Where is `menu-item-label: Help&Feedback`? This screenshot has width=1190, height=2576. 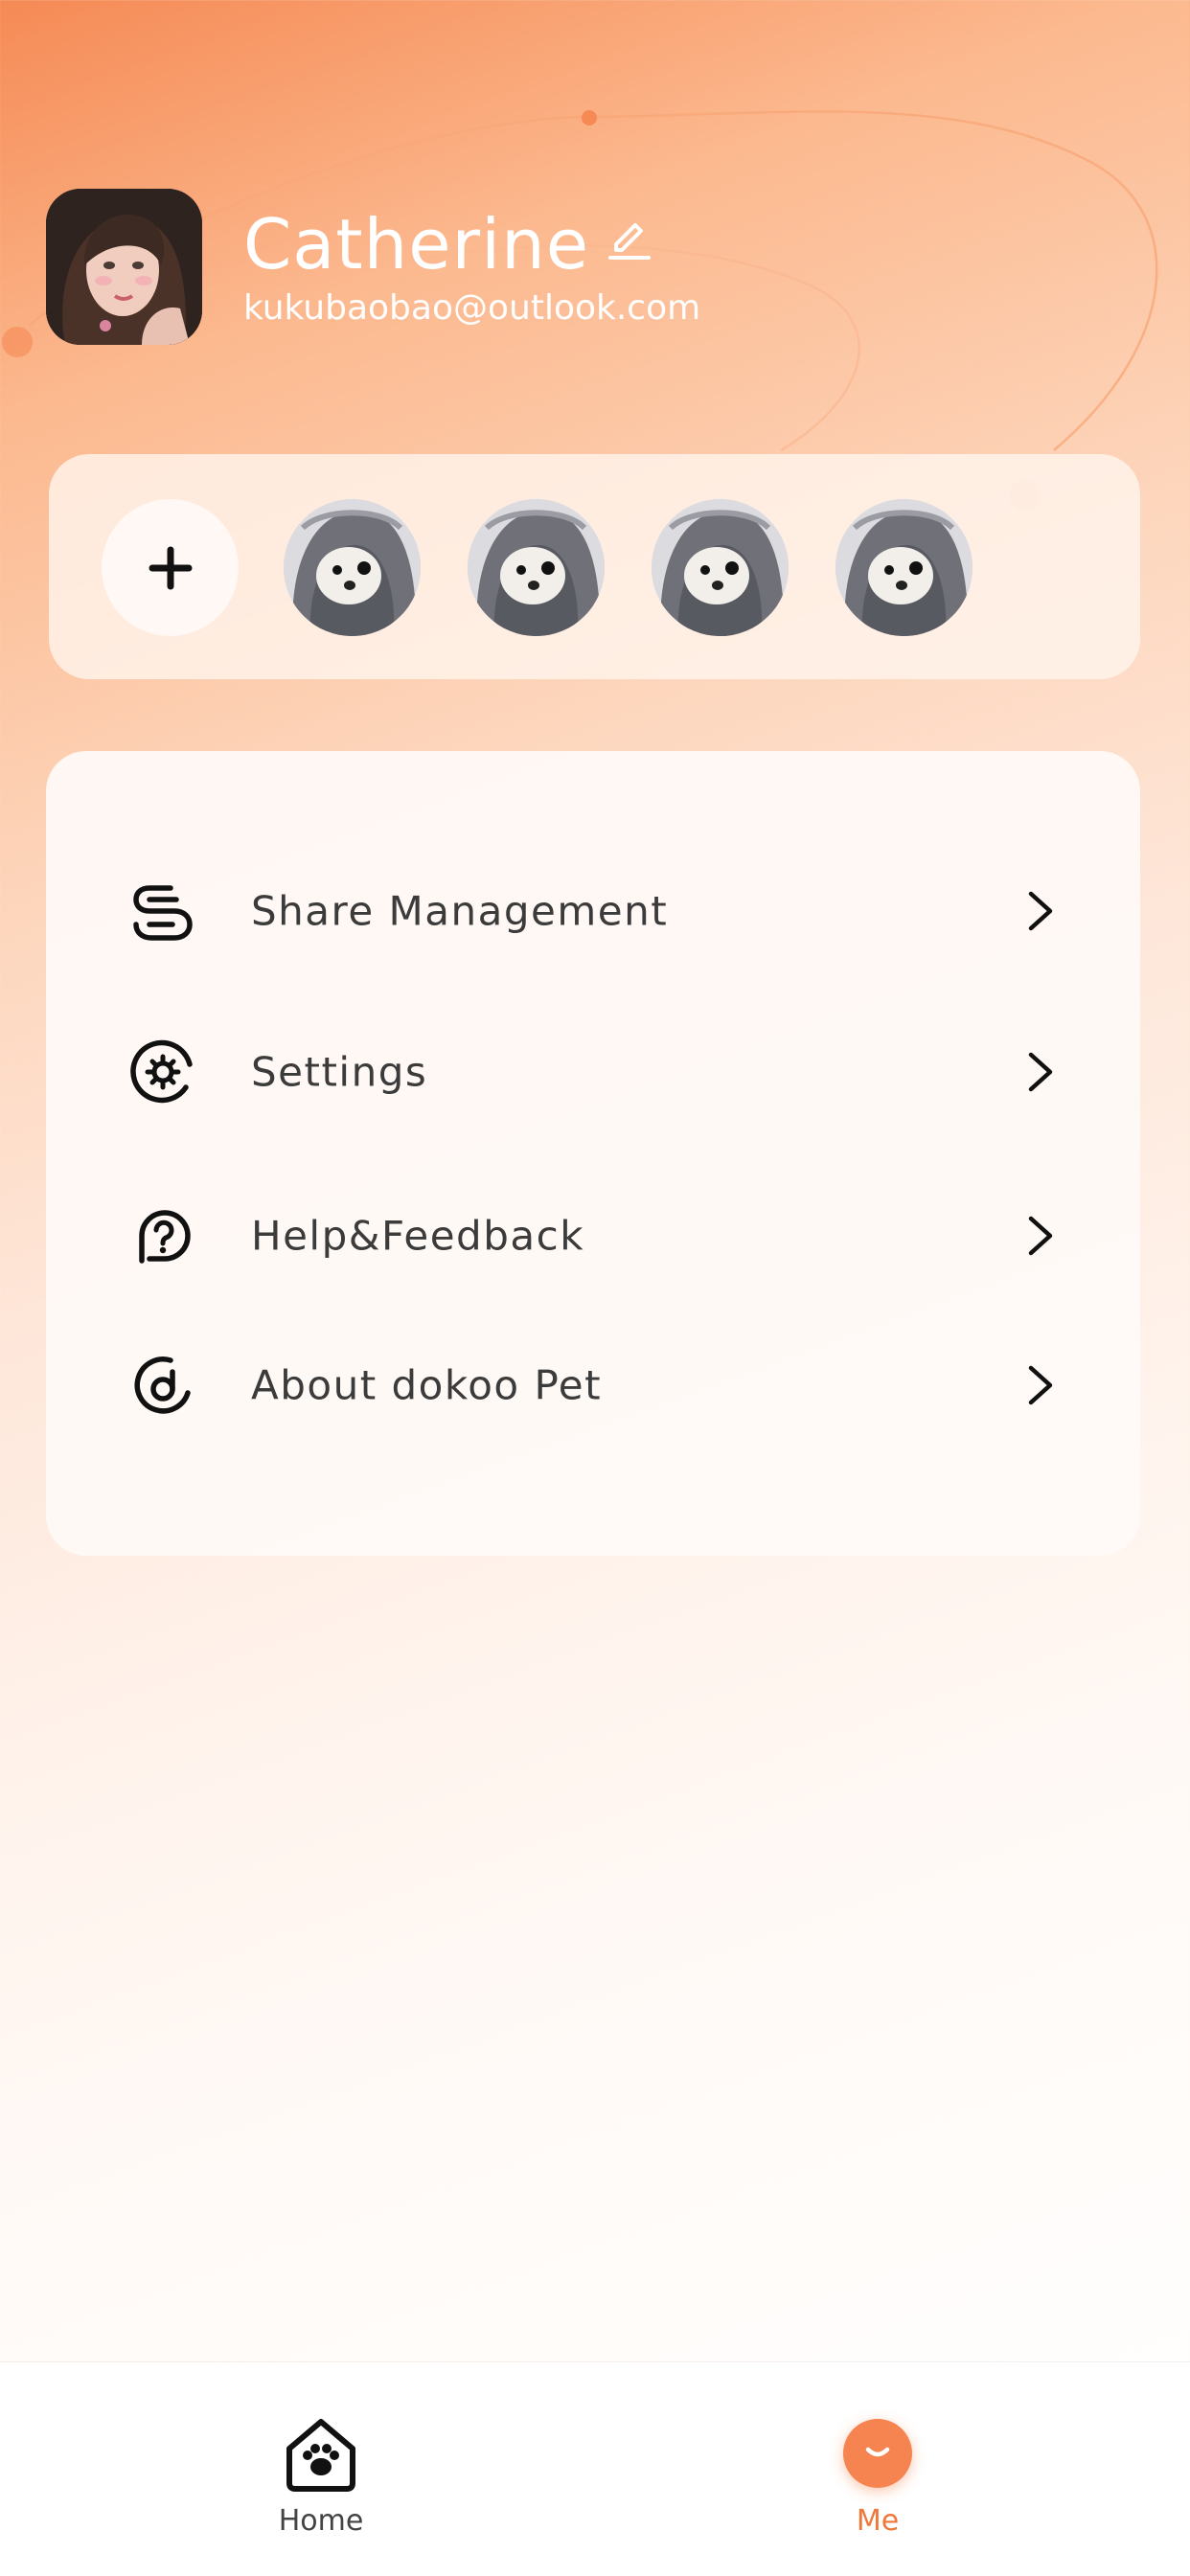 menu-item-label: Help&Feedback is located at coordinates (418, 1236).